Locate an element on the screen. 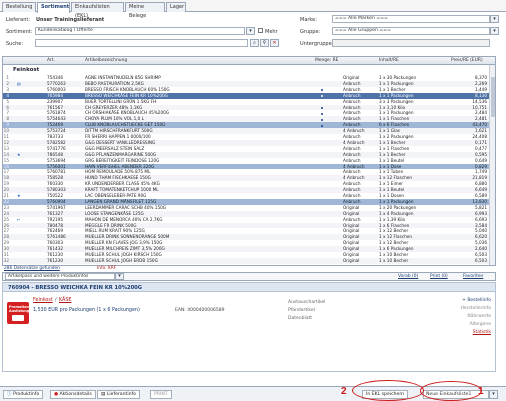 This screenshot has width=506, height=401. produktinfo-button: ⓘ Produktinfo is located at coordinates (23, 394).